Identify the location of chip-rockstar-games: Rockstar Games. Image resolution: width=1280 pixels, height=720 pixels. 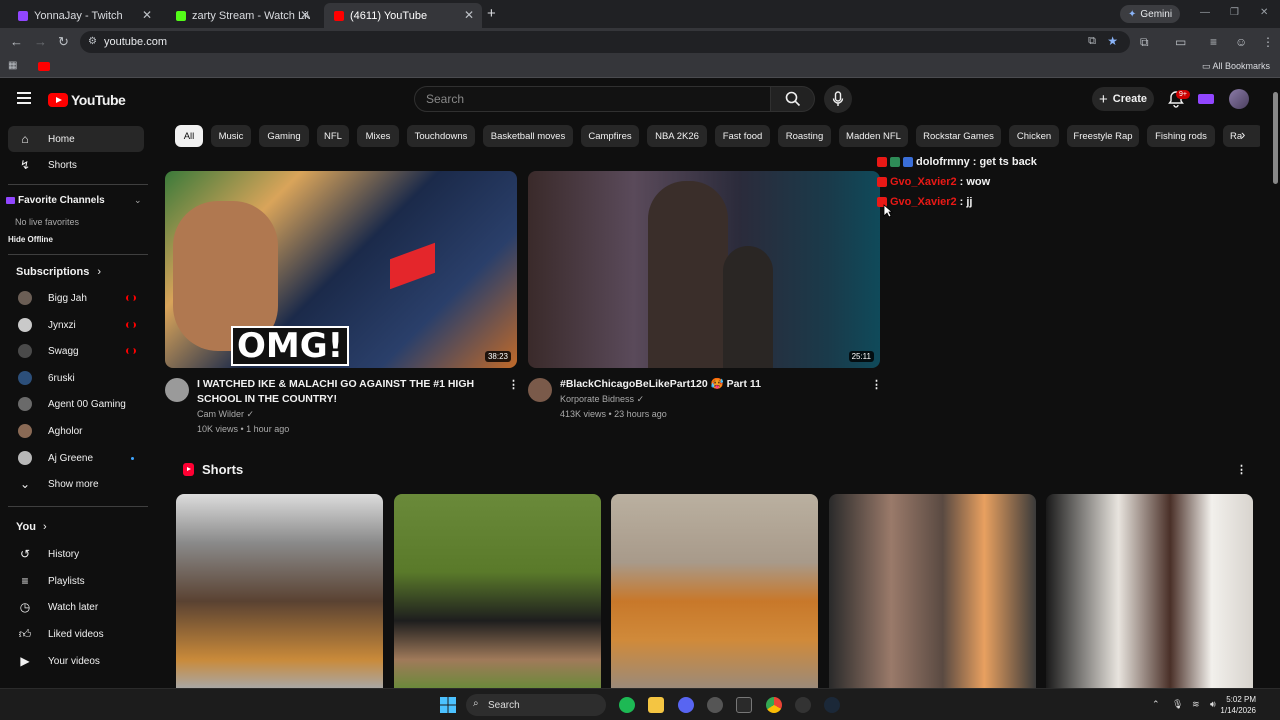
(958, 136).